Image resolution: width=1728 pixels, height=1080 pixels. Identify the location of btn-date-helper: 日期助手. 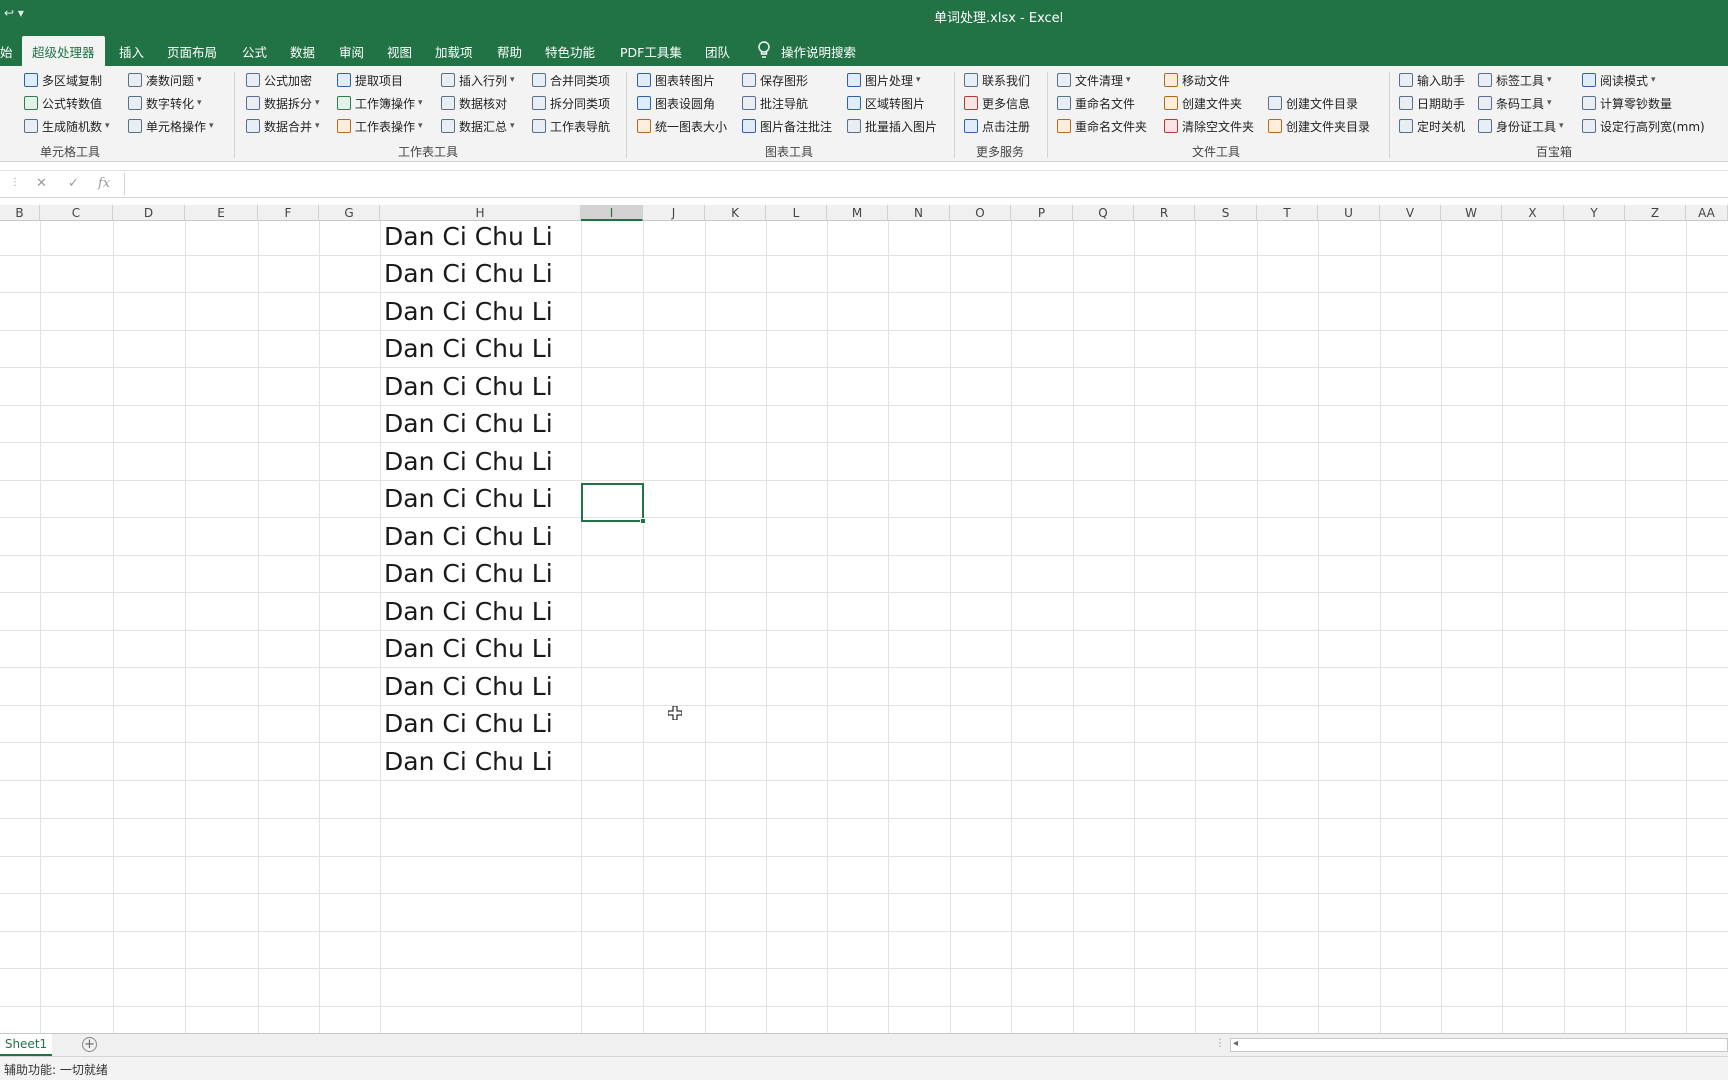
(1432, 103).